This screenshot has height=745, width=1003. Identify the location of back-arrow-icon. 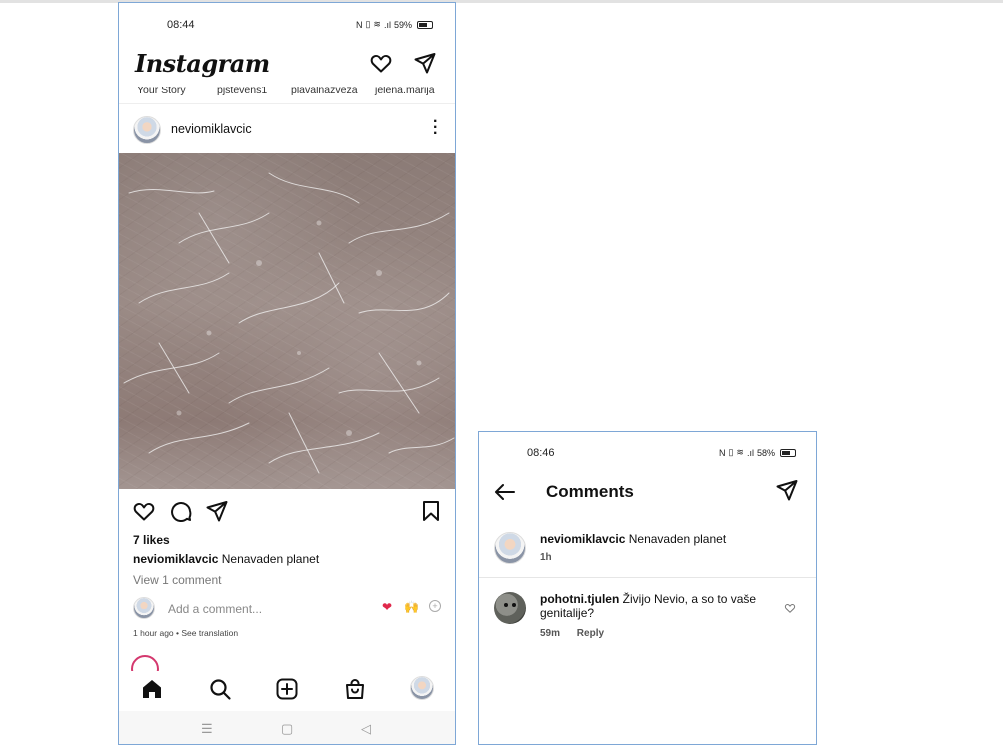
(505, 492).